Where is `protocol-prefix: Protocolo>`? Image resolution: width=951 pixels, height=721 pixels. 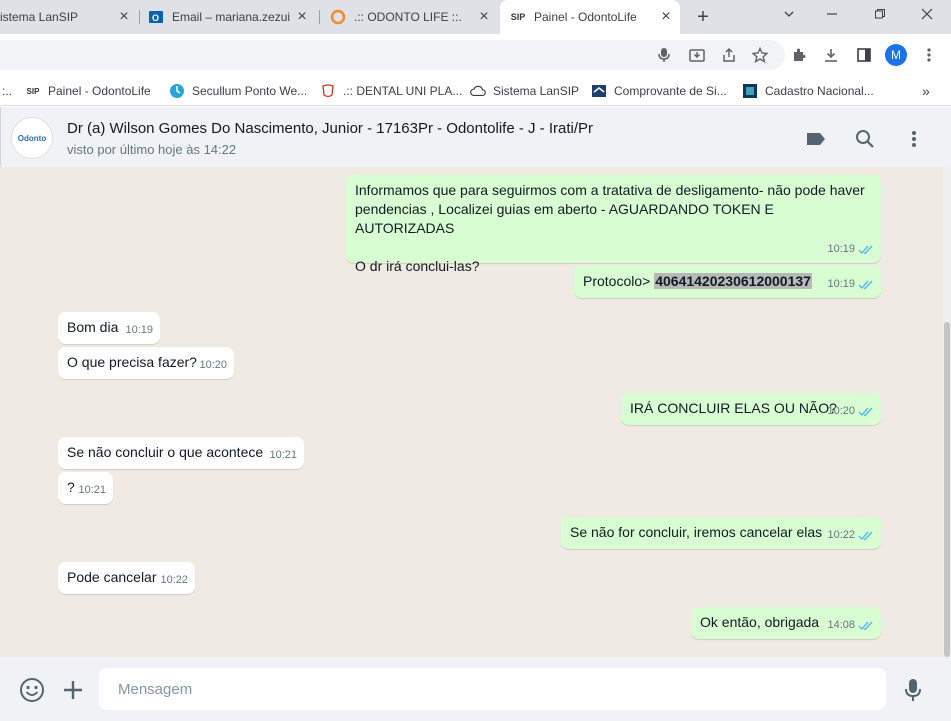
protocol-prefix: Protocolo> is located at coordinates (619, 281).